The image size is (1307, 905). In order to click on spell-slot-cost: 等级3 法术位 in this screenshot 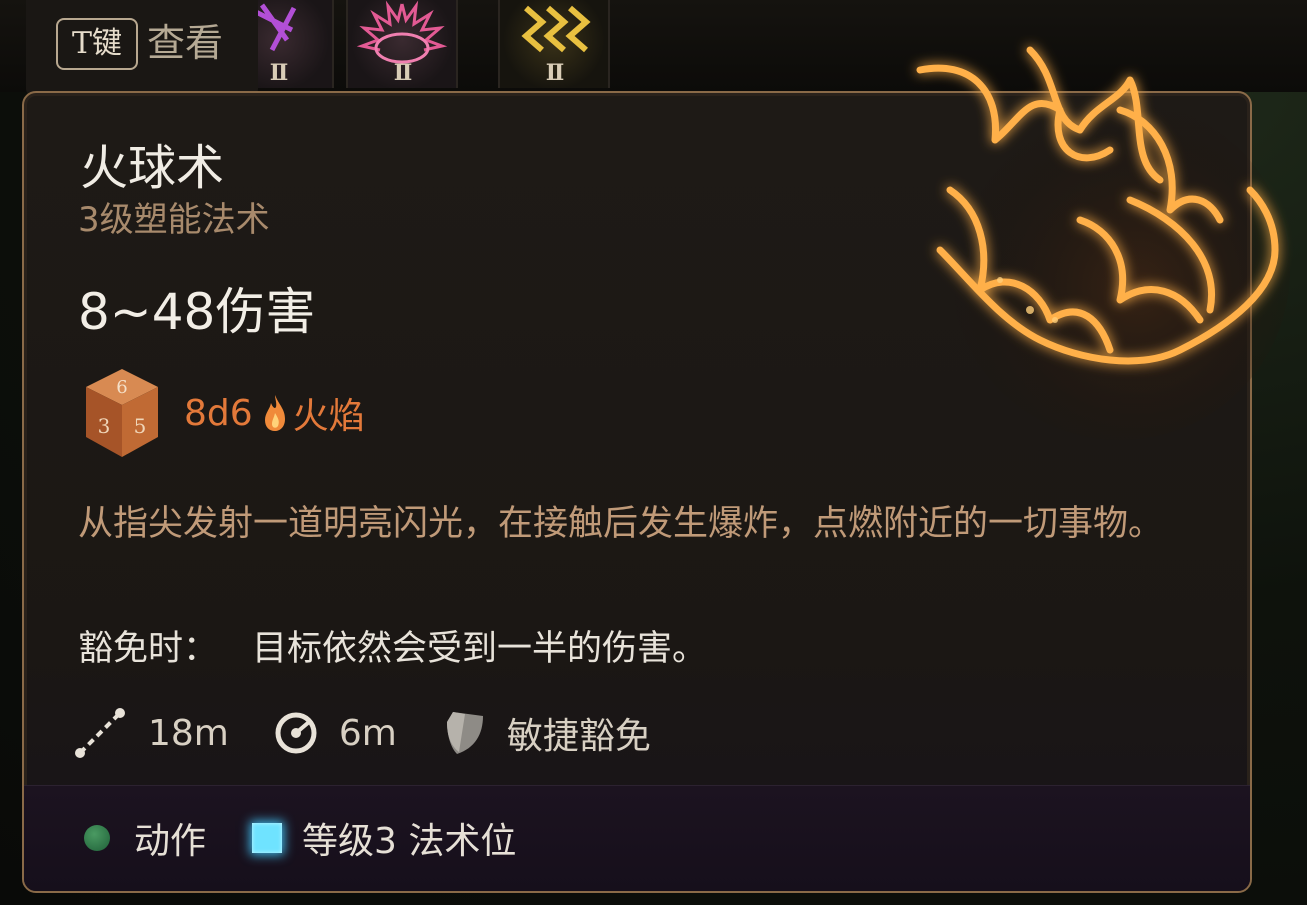, I will do `click(409, 841)`.